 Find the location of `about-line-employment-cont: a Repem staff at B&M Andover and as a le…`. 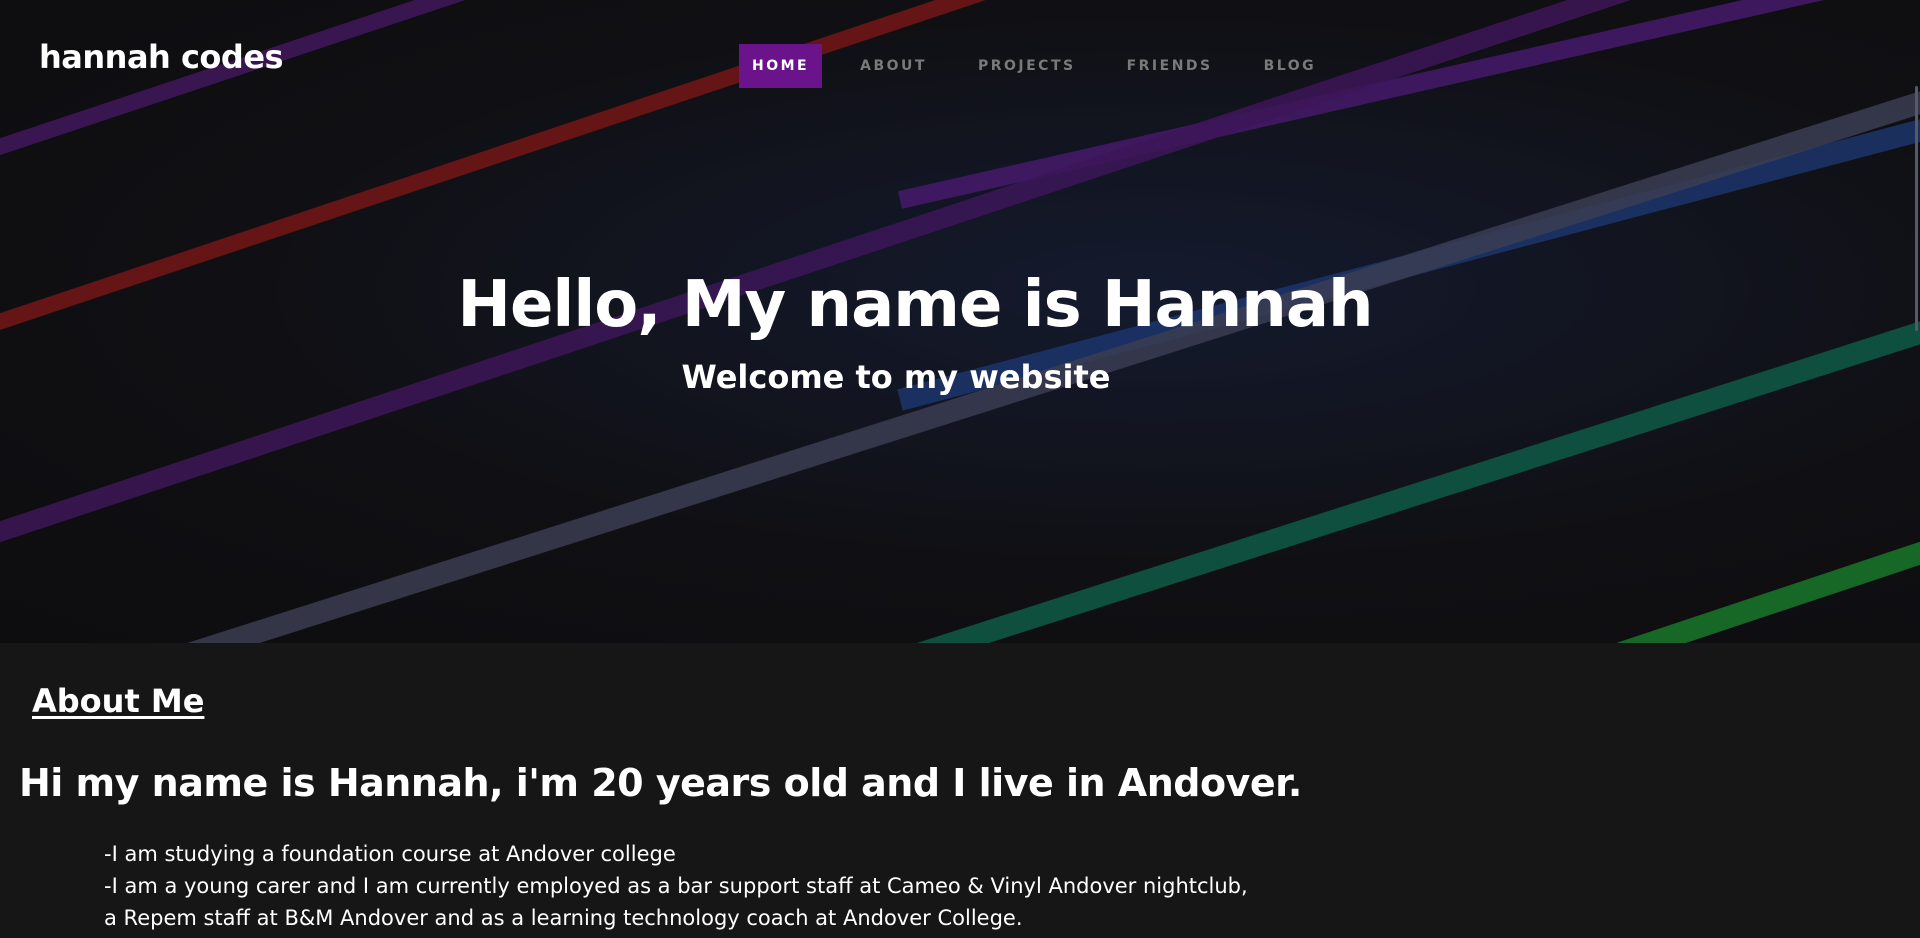

about-line-employment-cont: a Repem staff at B&M Andover and as a le… is located at coordinates (563, 918).